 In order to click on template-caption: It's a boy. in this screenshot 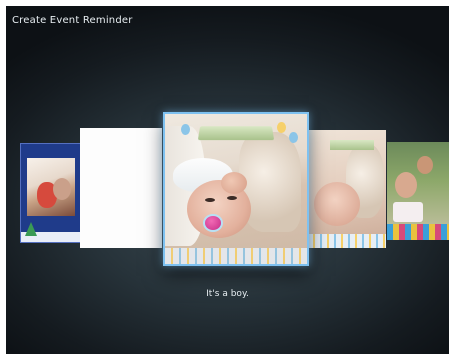, I will do `click(227, 294)`.